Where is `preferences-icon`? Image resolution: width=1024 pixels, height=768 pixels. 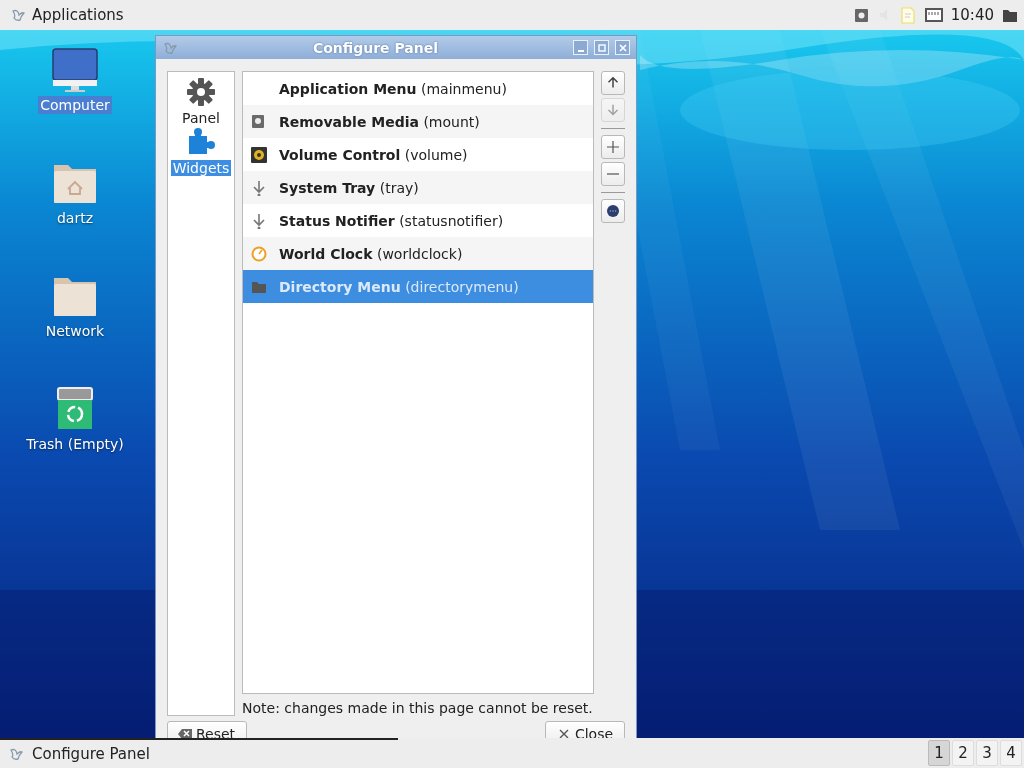
preferences-icon is located at coordinates (613, 211).